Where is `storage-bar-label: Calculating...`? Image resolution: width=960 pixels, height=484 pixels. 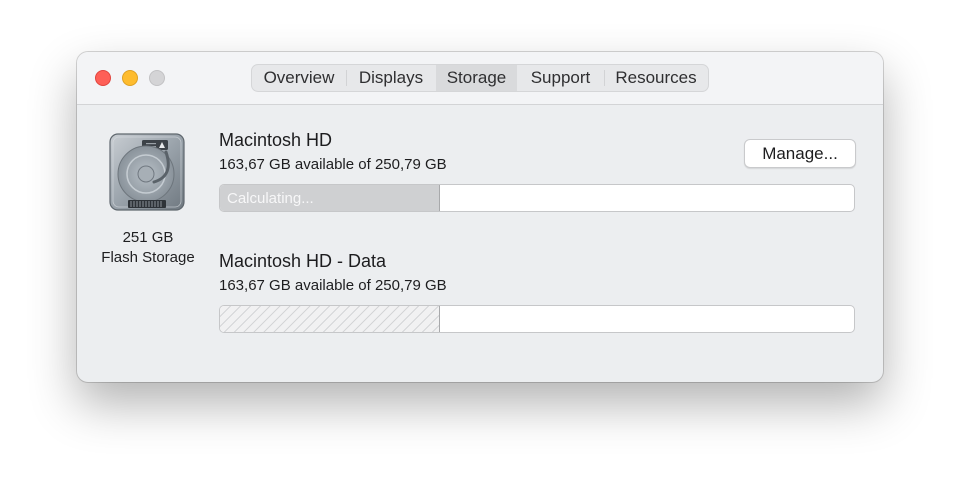
storage-bar-label: Calculating... is located at coordinates (270, 198).